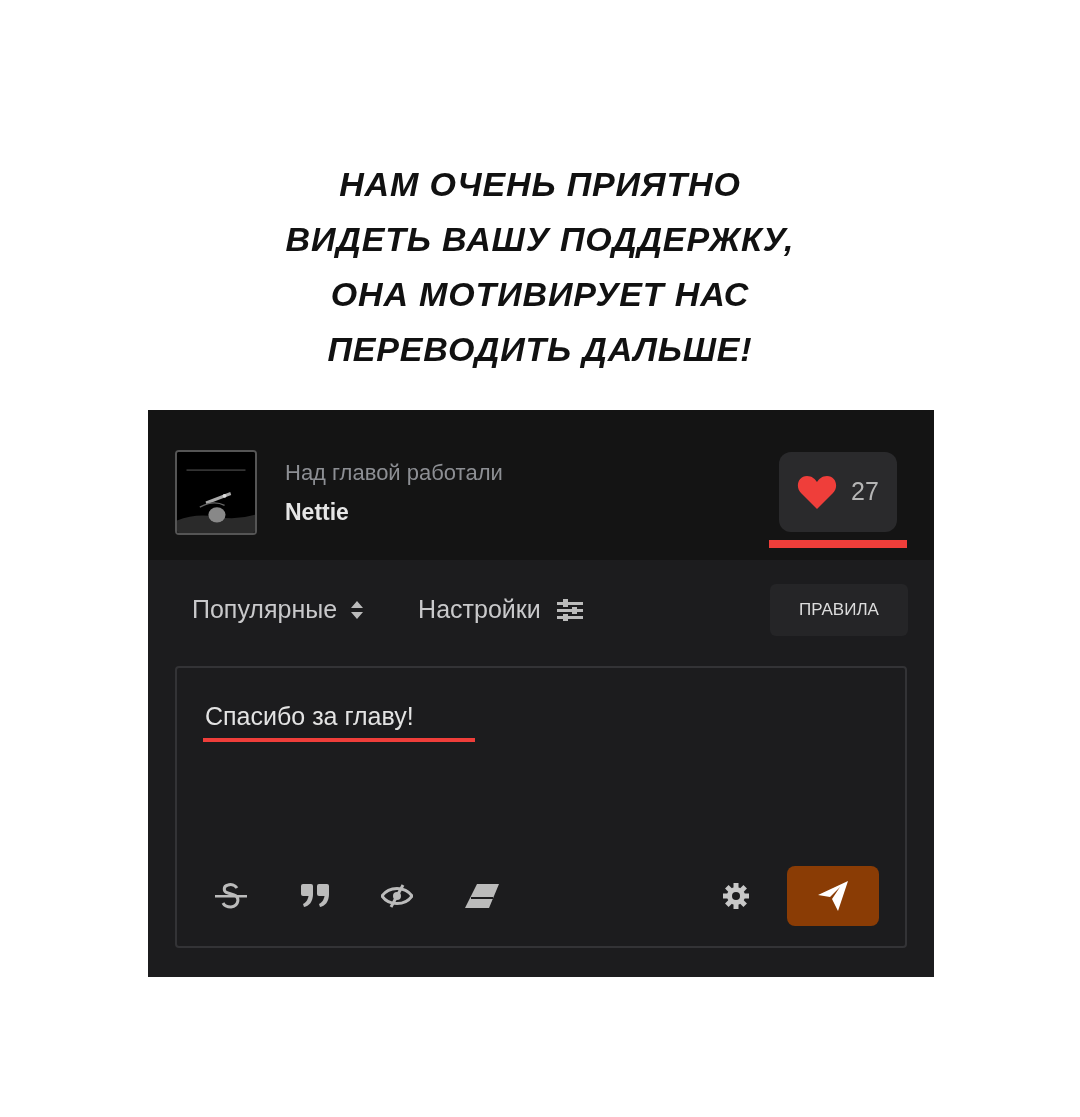  I want to click on settings-button: Настройки, so click(500, 610).